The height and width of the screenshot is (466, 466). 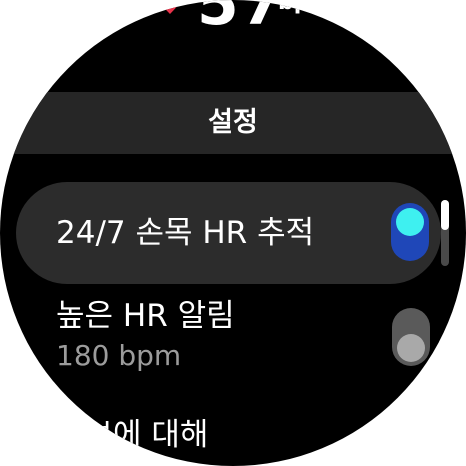 What do you see at coordinates (305, 7) in the screenshot?
I see `heart-rate-unit: bpm` at bounding box center [305, 7].